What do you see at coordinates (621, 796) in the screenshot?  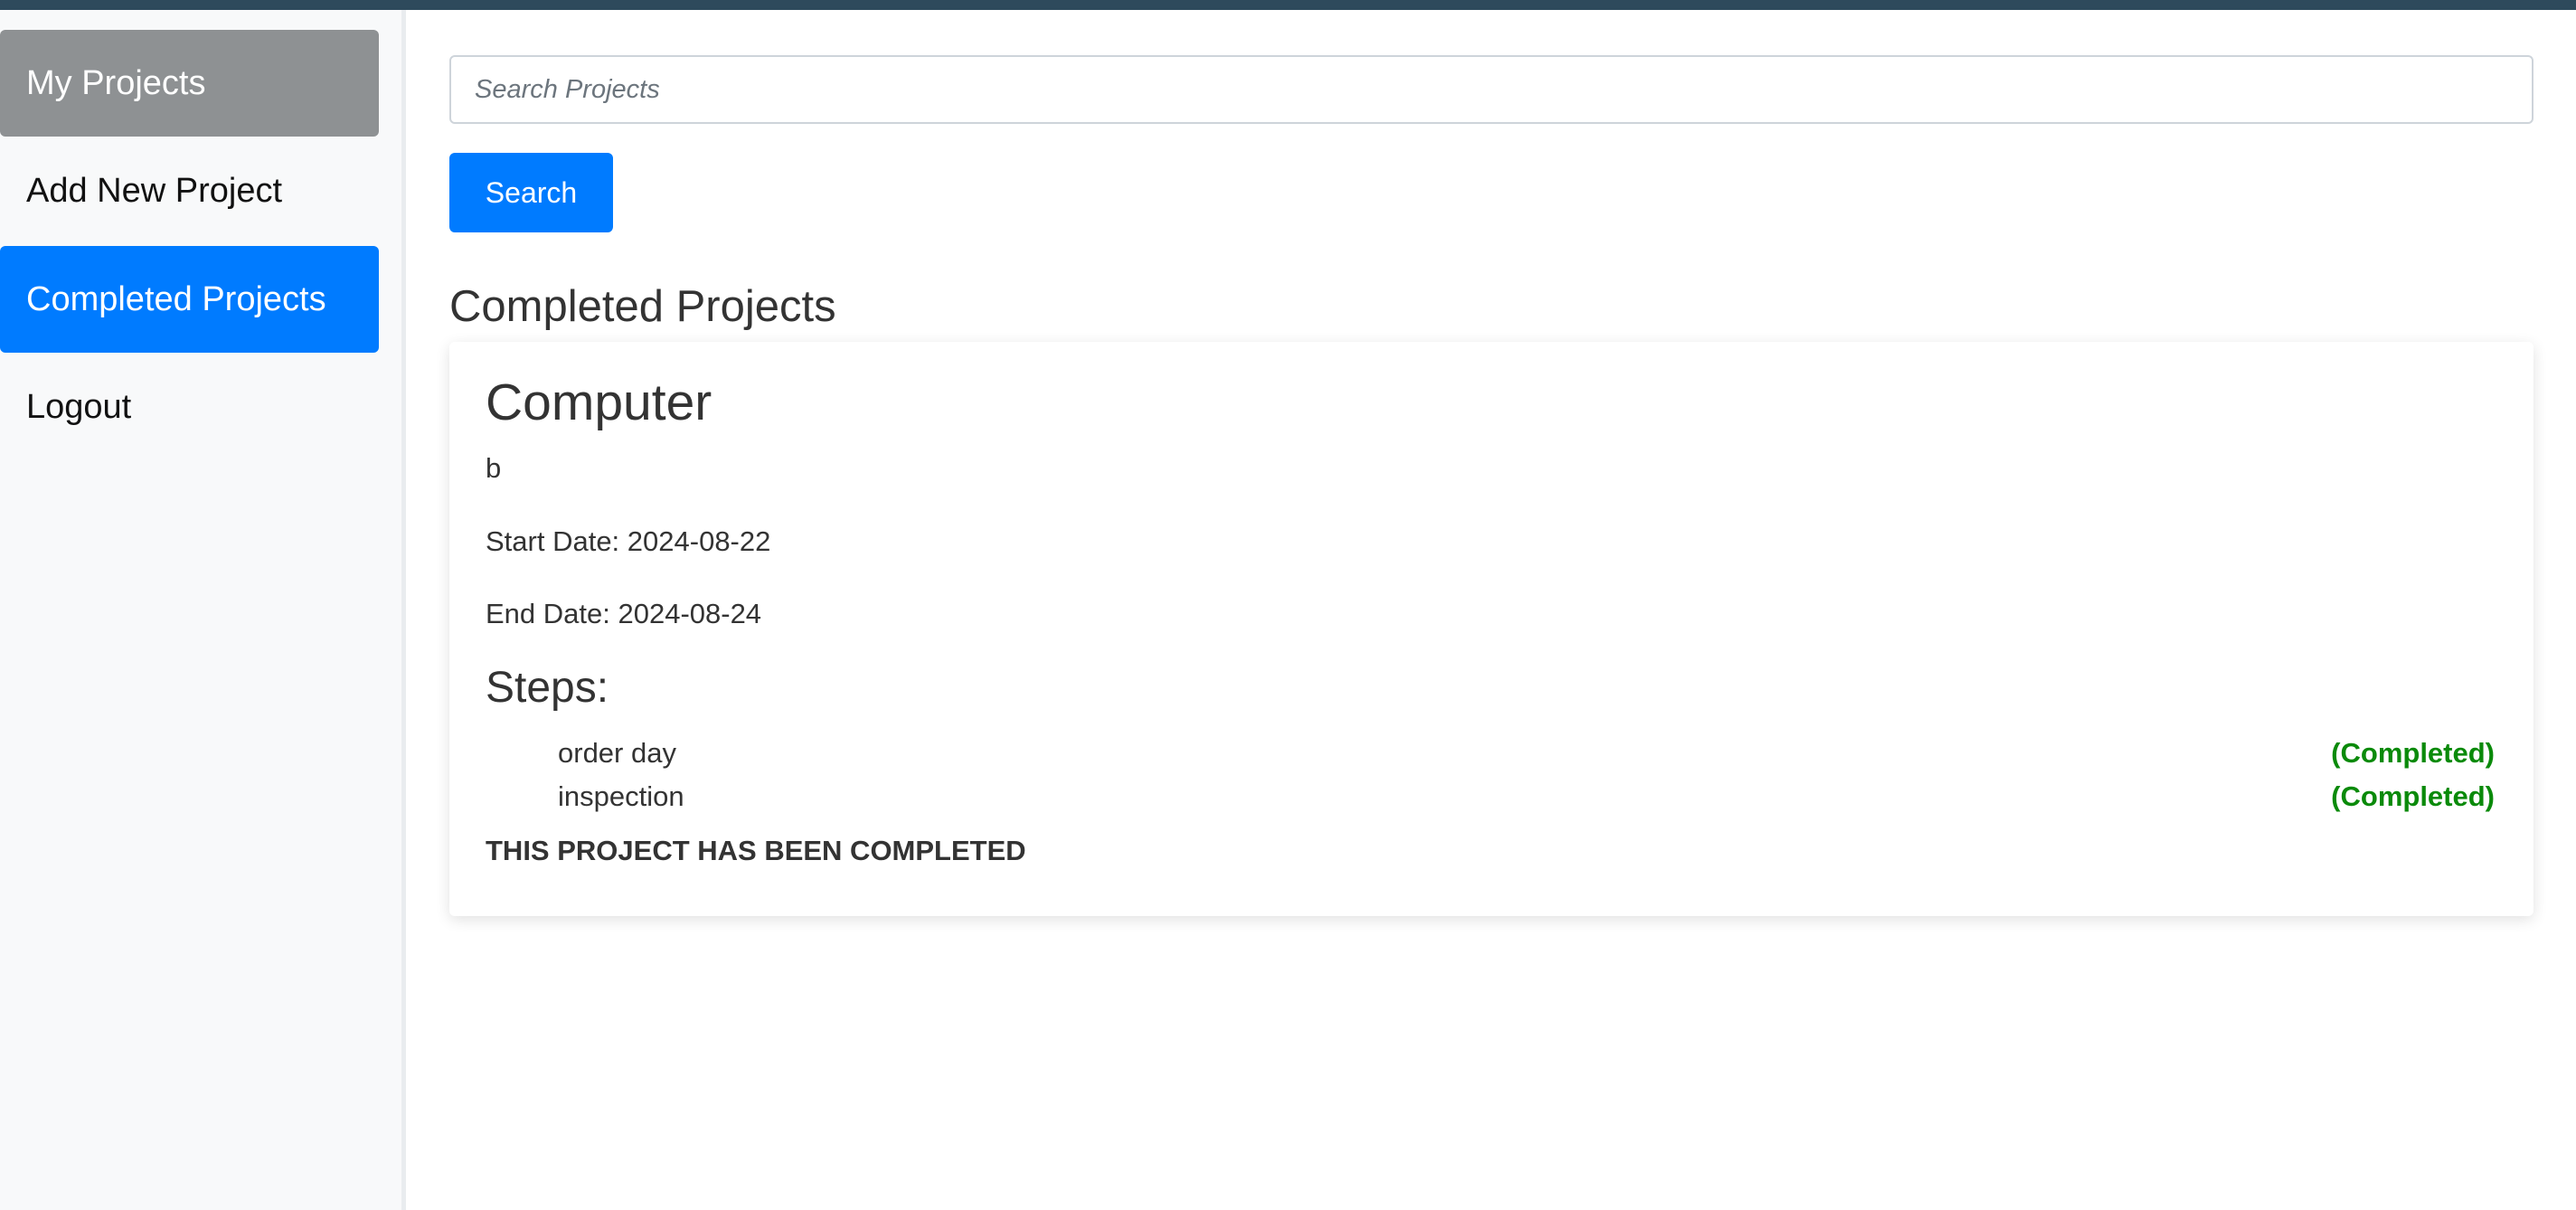 I see `step-name: inspection` at bounding box center [621, 796].